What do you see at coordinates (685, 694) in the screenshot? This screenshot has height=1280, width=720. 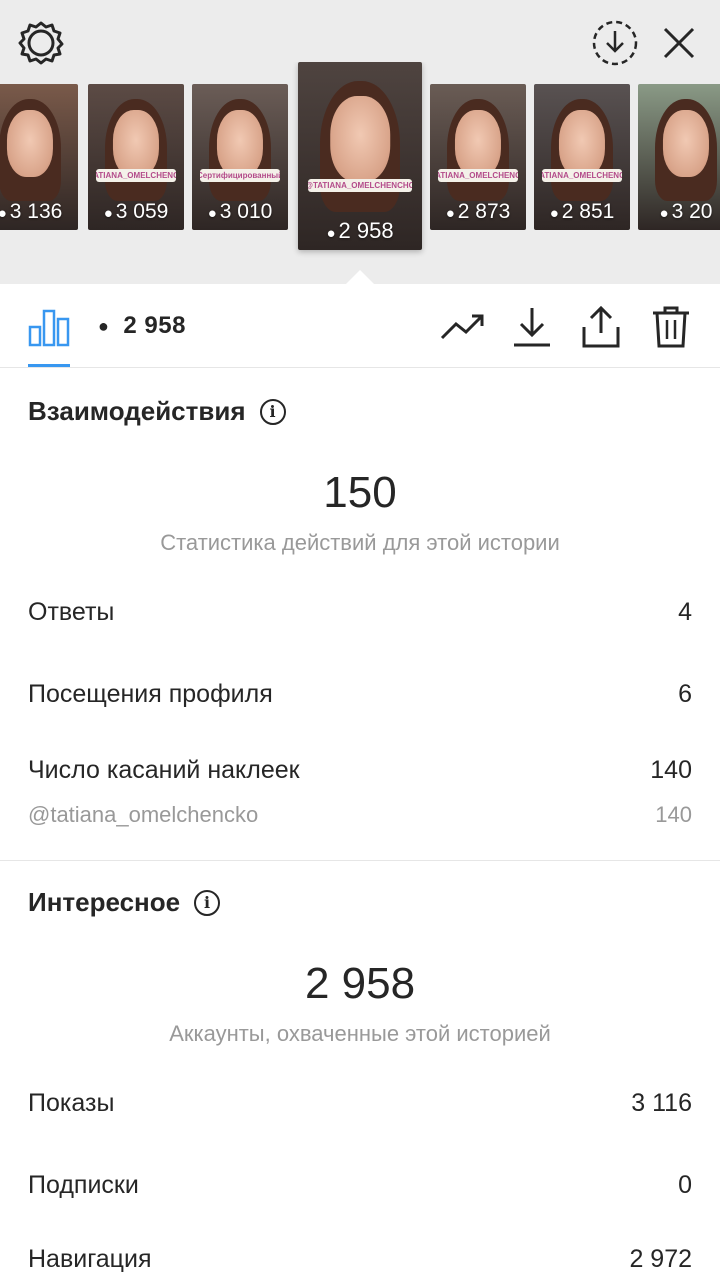 I see `stat-value: 6` at bounding box center [685, 694].